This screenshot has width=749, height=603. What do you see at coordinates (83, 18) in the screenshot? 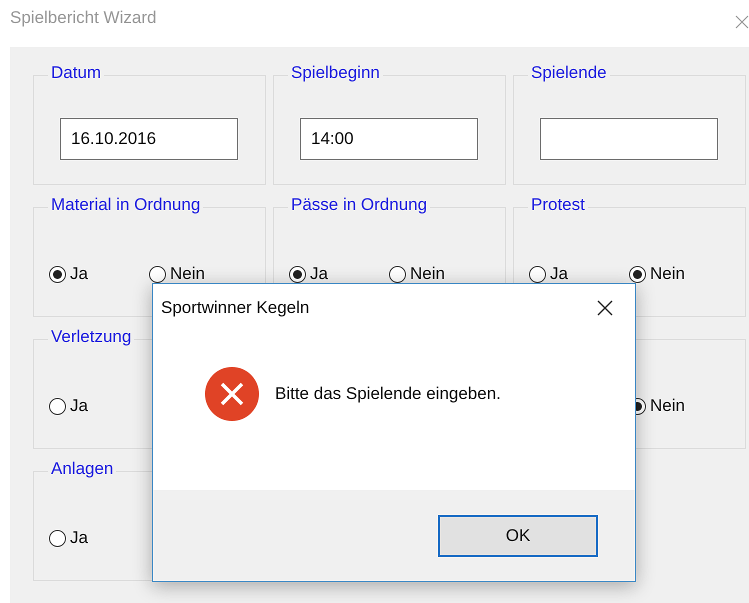
I see `window-title: Spielbericht Wizard` at bounding box center [83, 18].